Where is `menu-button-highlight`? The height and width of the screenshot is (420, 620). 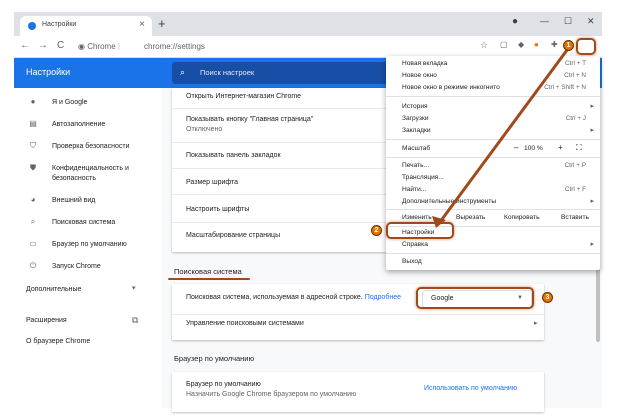 menu-button-highlight is located at coordinates (586, 46).